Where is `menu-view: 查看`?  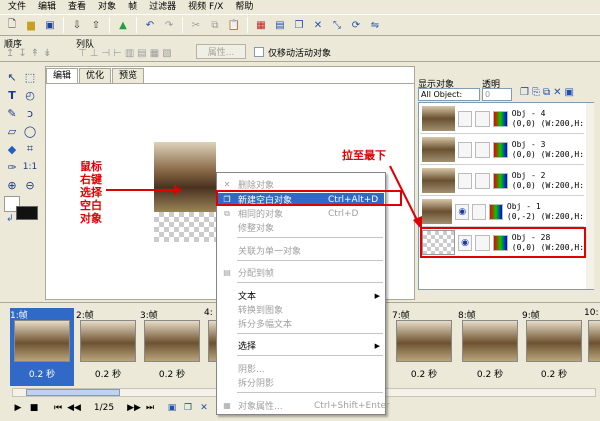
menu-view: 查看 is located at coordinates (77, 7).